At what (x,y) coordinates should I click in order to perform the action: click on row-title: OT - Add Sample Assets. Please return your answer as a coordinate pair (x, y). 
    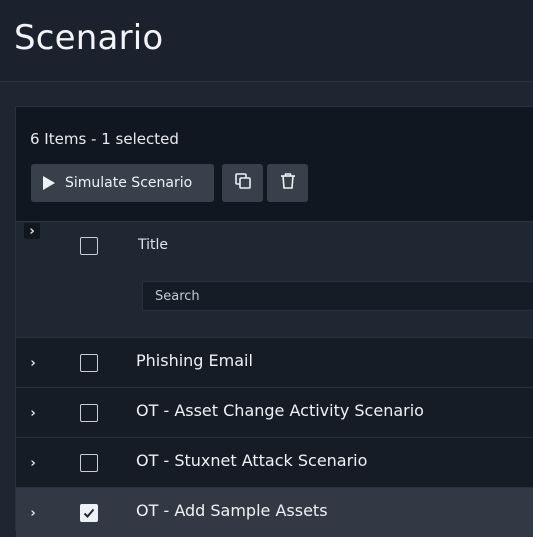
    Looking at the image, I should click on (232, 510).